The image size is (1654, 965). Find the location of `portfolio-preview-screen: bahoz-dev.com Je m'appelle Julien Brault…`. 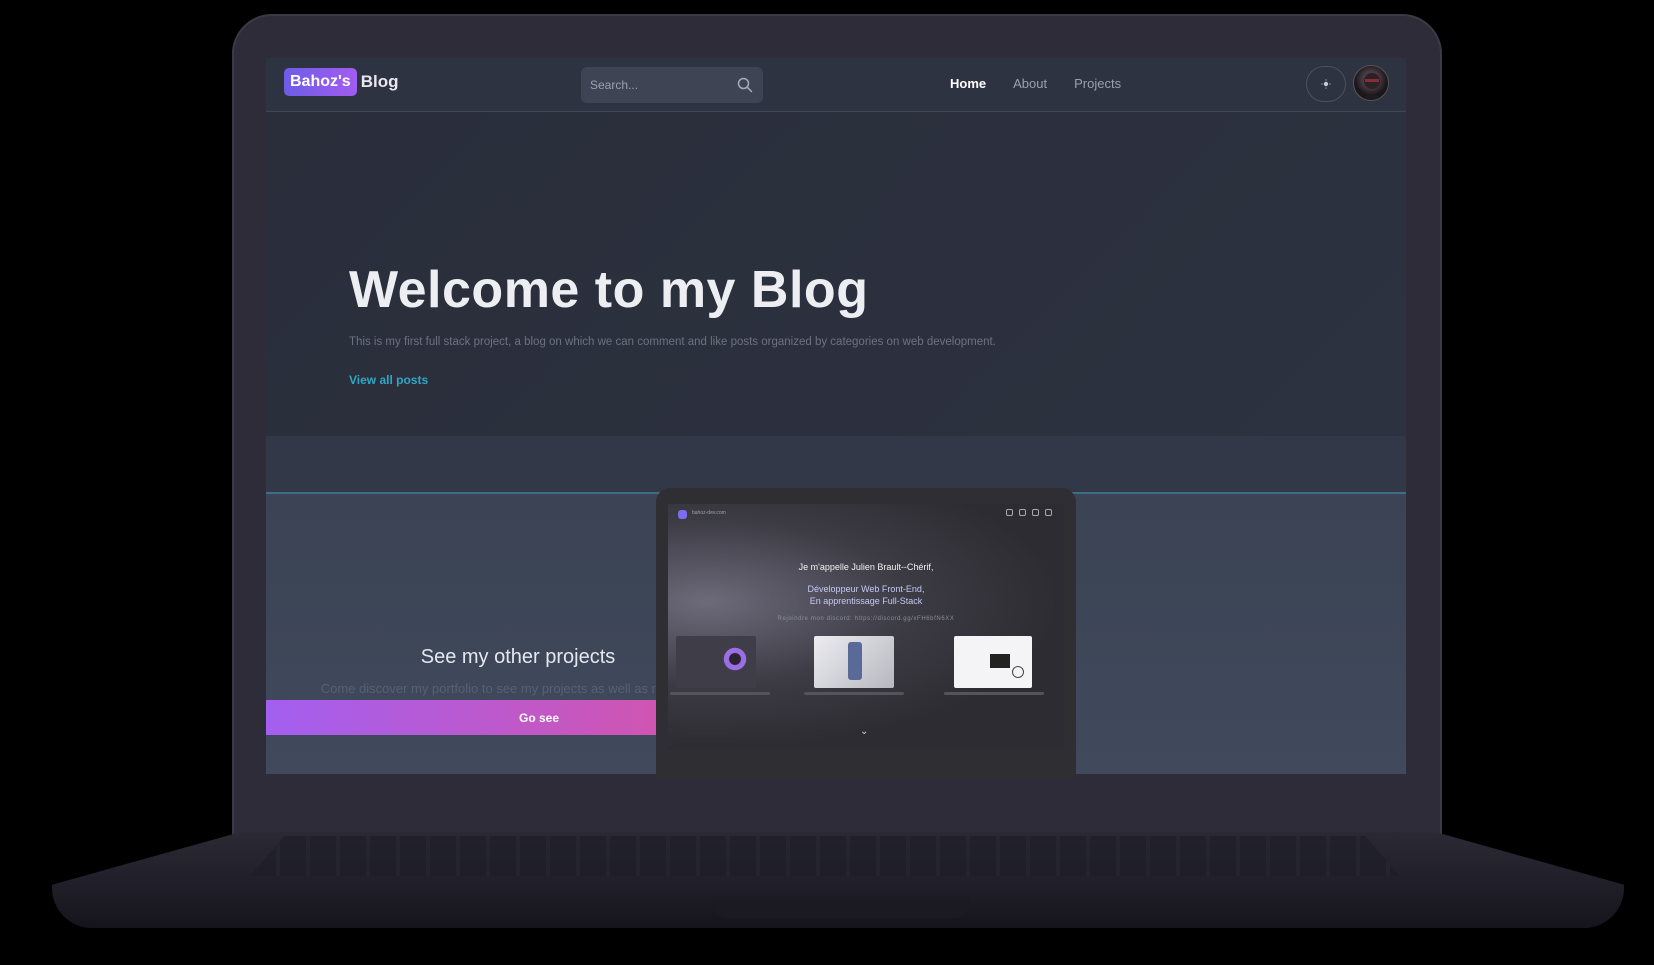

portfolio-preview-screen: bahoz-dev.com Je m'appelle Julien Brault… is located at coordinates (866, 627).